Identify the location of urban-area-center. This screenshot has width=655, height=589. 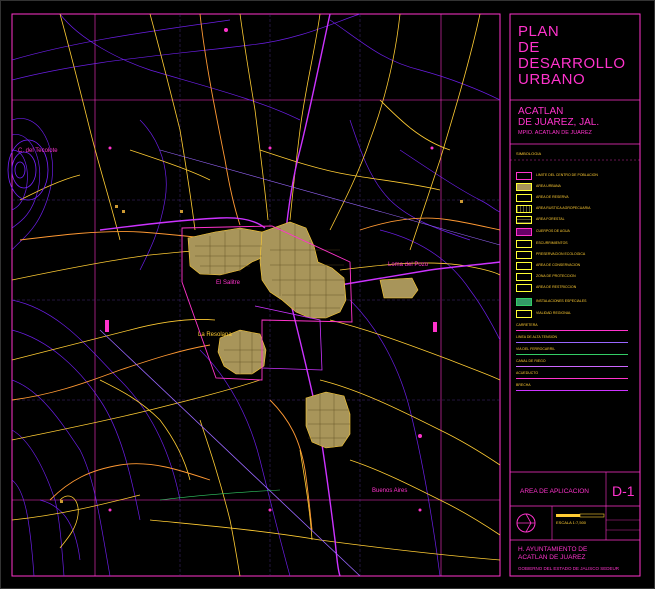
(303, 270).